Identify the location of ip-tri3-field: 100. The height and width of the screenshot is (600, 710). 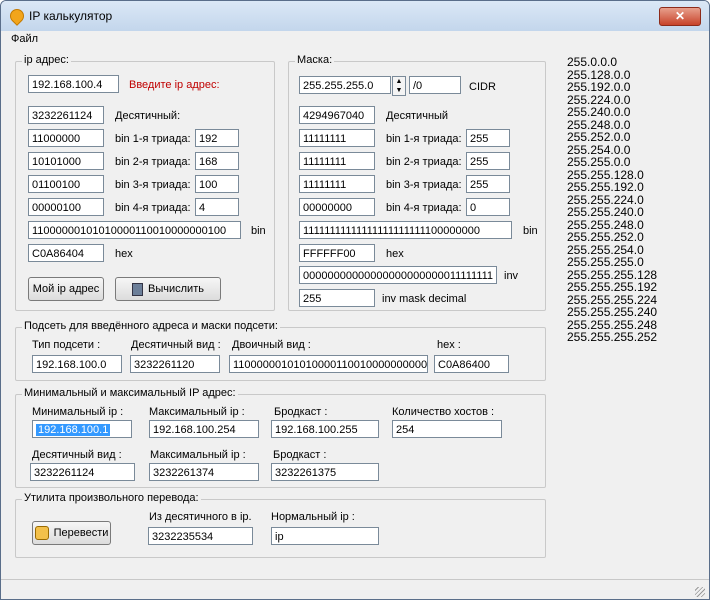
(217, 184).